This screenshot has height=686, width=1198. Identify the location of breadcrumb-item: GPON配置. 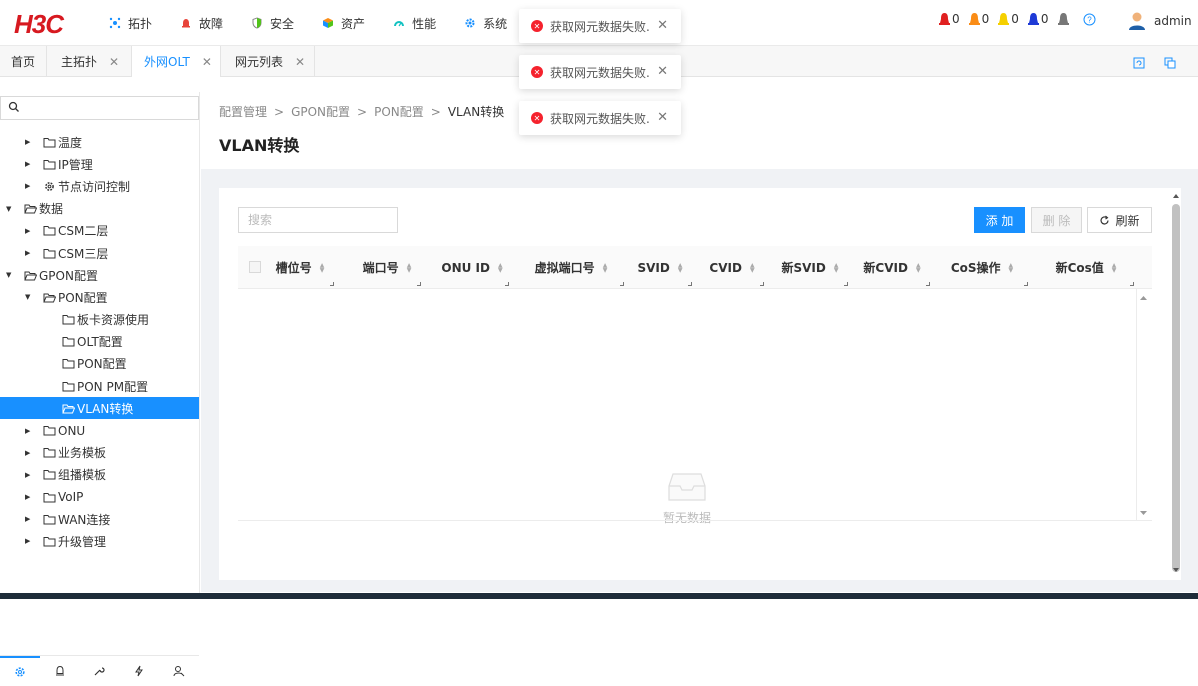
(320, 112).